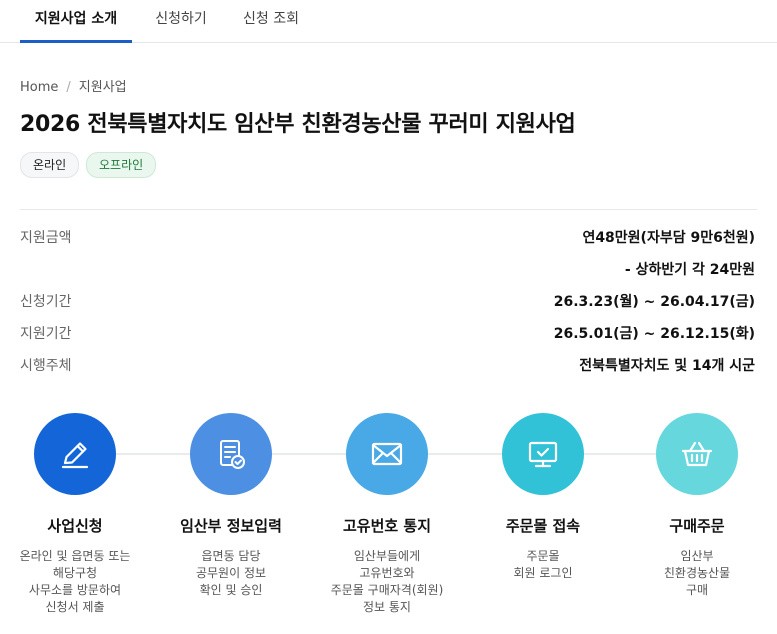 This screenshot has width=777, height=634. I want to click on apply-period-label: 신청기간, so click(46, 302).